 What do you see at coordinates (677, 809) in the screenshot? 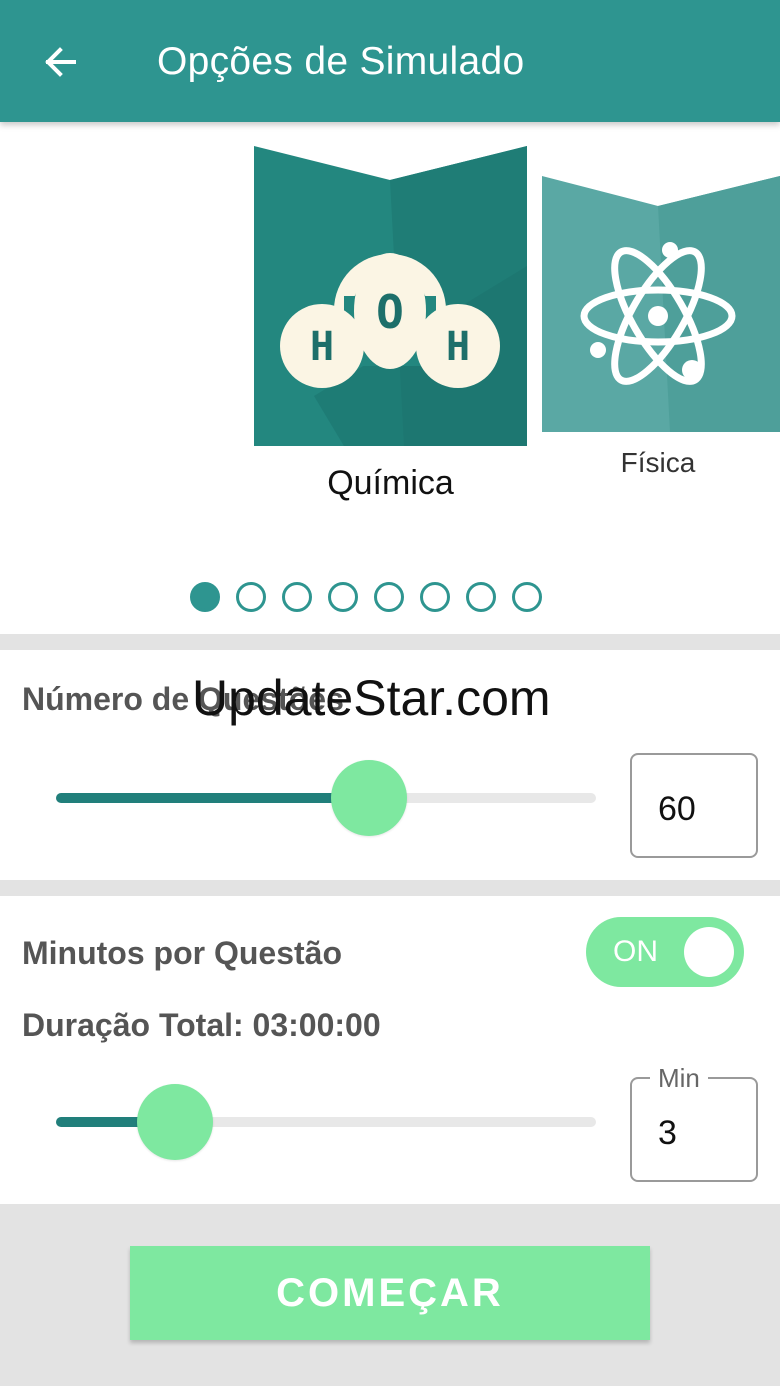
I see `questions-count-value: 60` at bounding box center [677, 809].